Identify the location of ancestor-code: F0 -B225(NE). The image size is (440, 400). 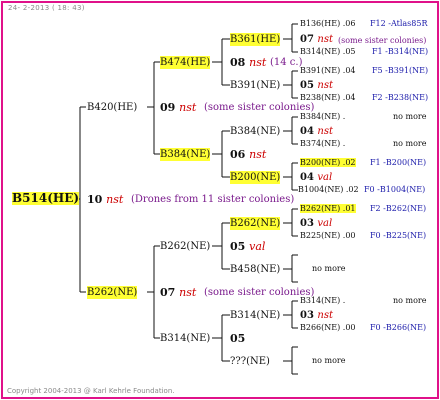
(398, 235).